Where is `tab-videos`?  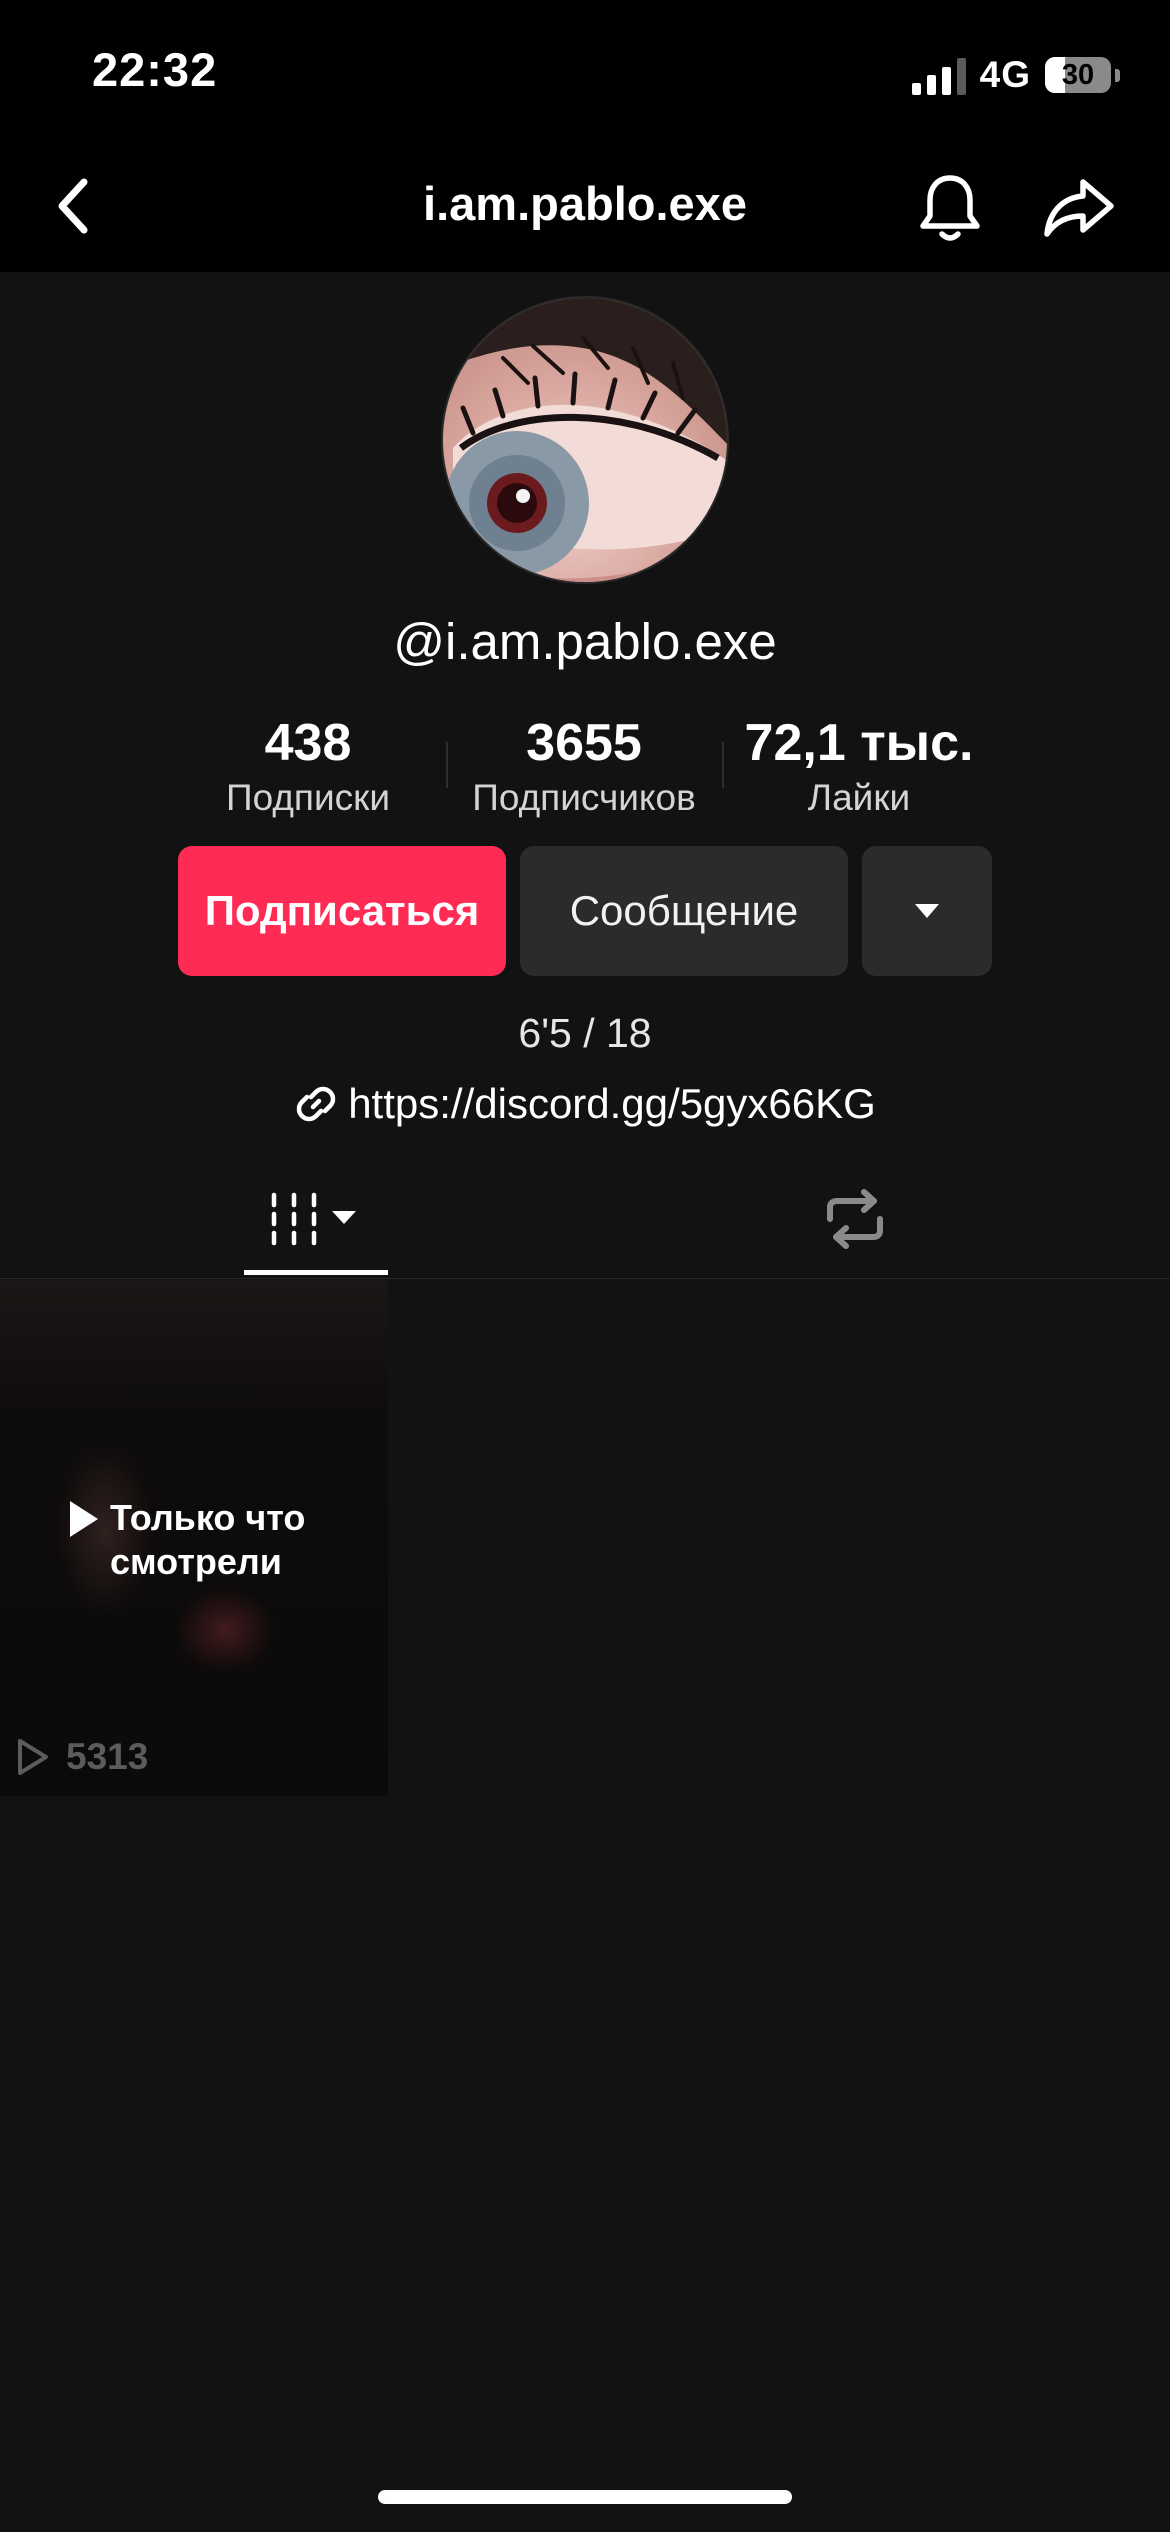
tab-videos is located at coordinates (316, 1219).